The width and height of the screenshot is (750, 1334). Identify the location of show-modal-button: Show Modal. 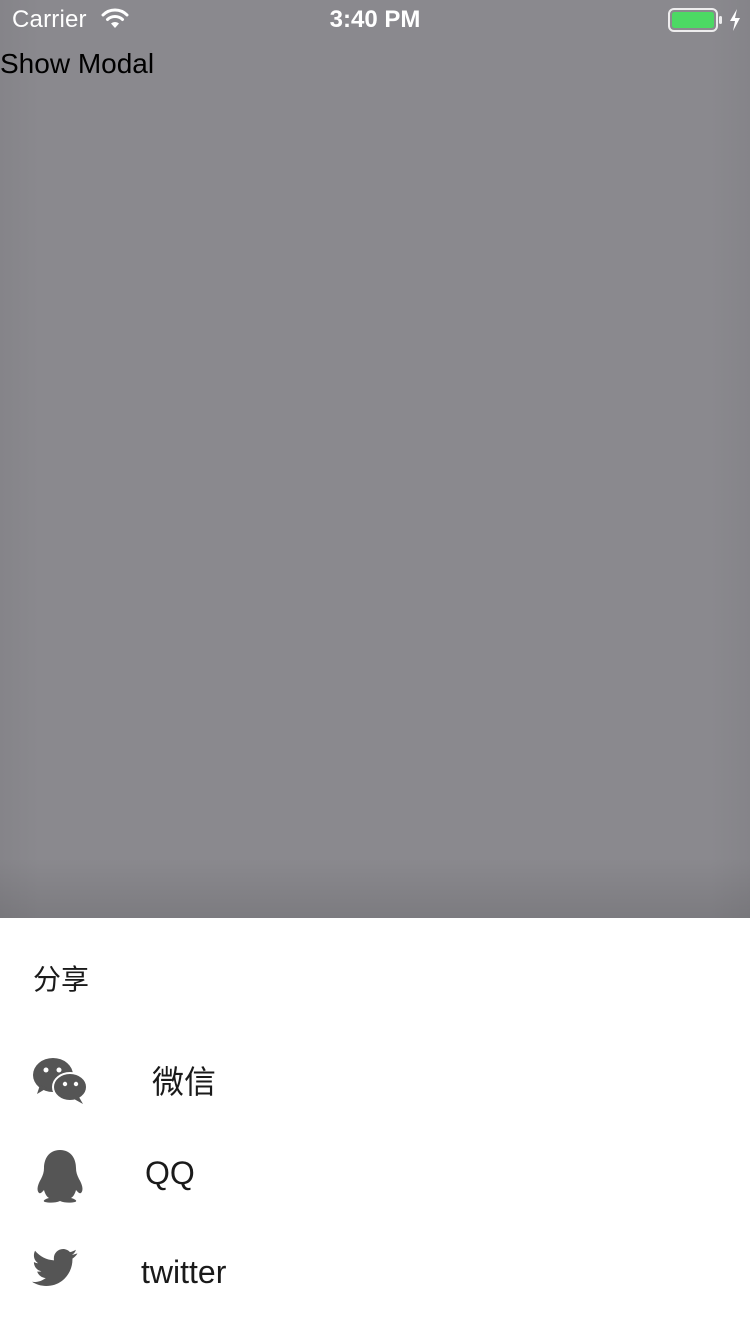
(77, 64).